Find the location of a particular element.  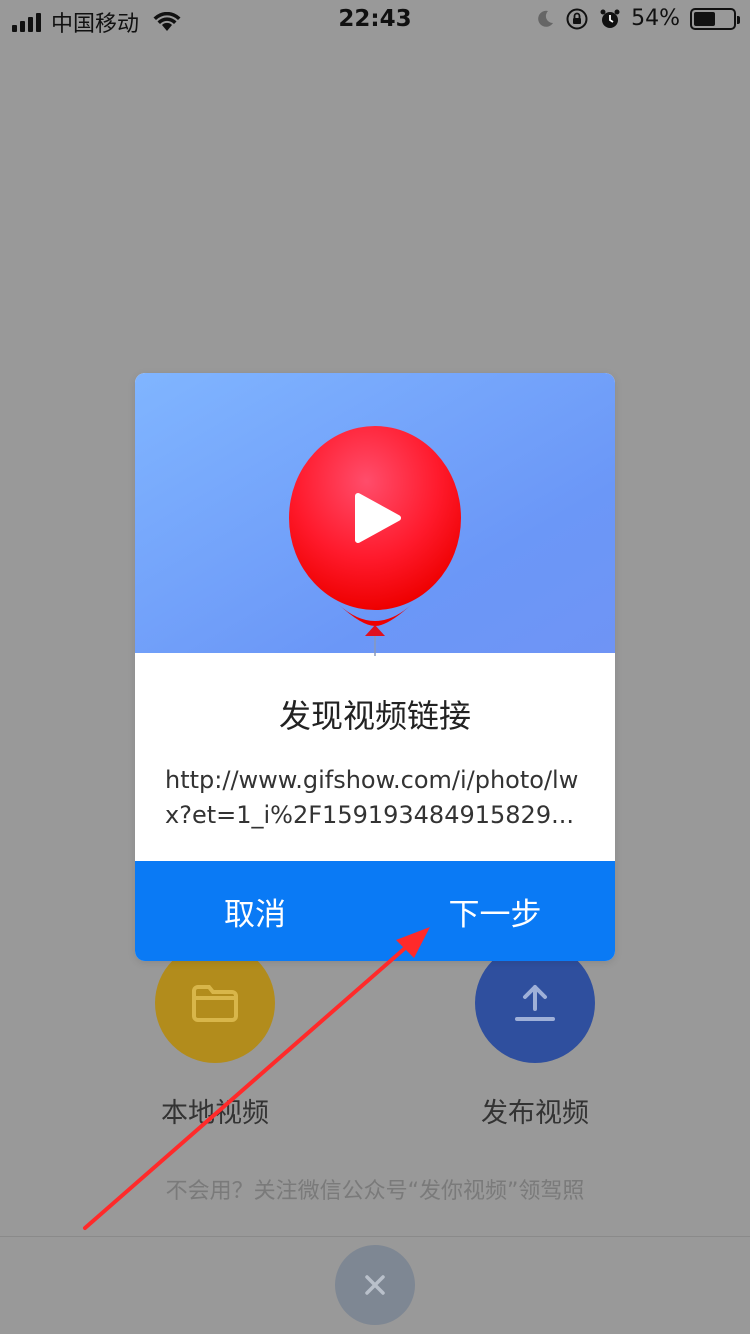

close-icon is located at coordinates (375, 1285).